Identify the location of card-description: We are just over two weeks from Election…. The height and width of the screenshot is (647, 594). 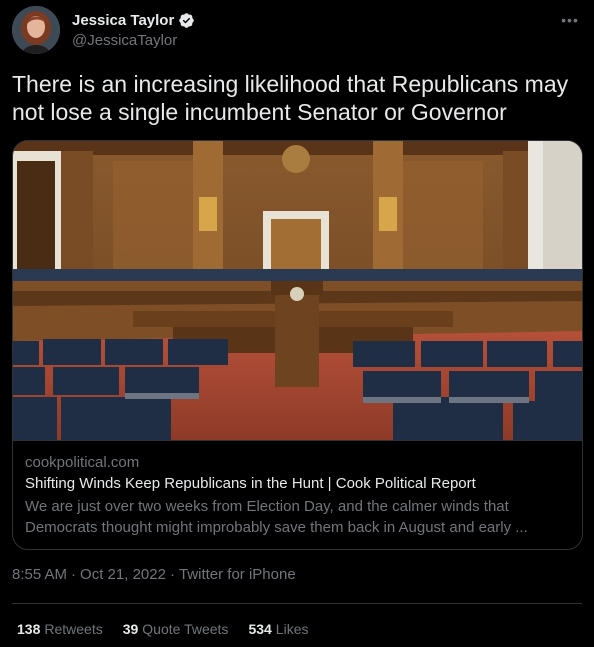
(276, 517).